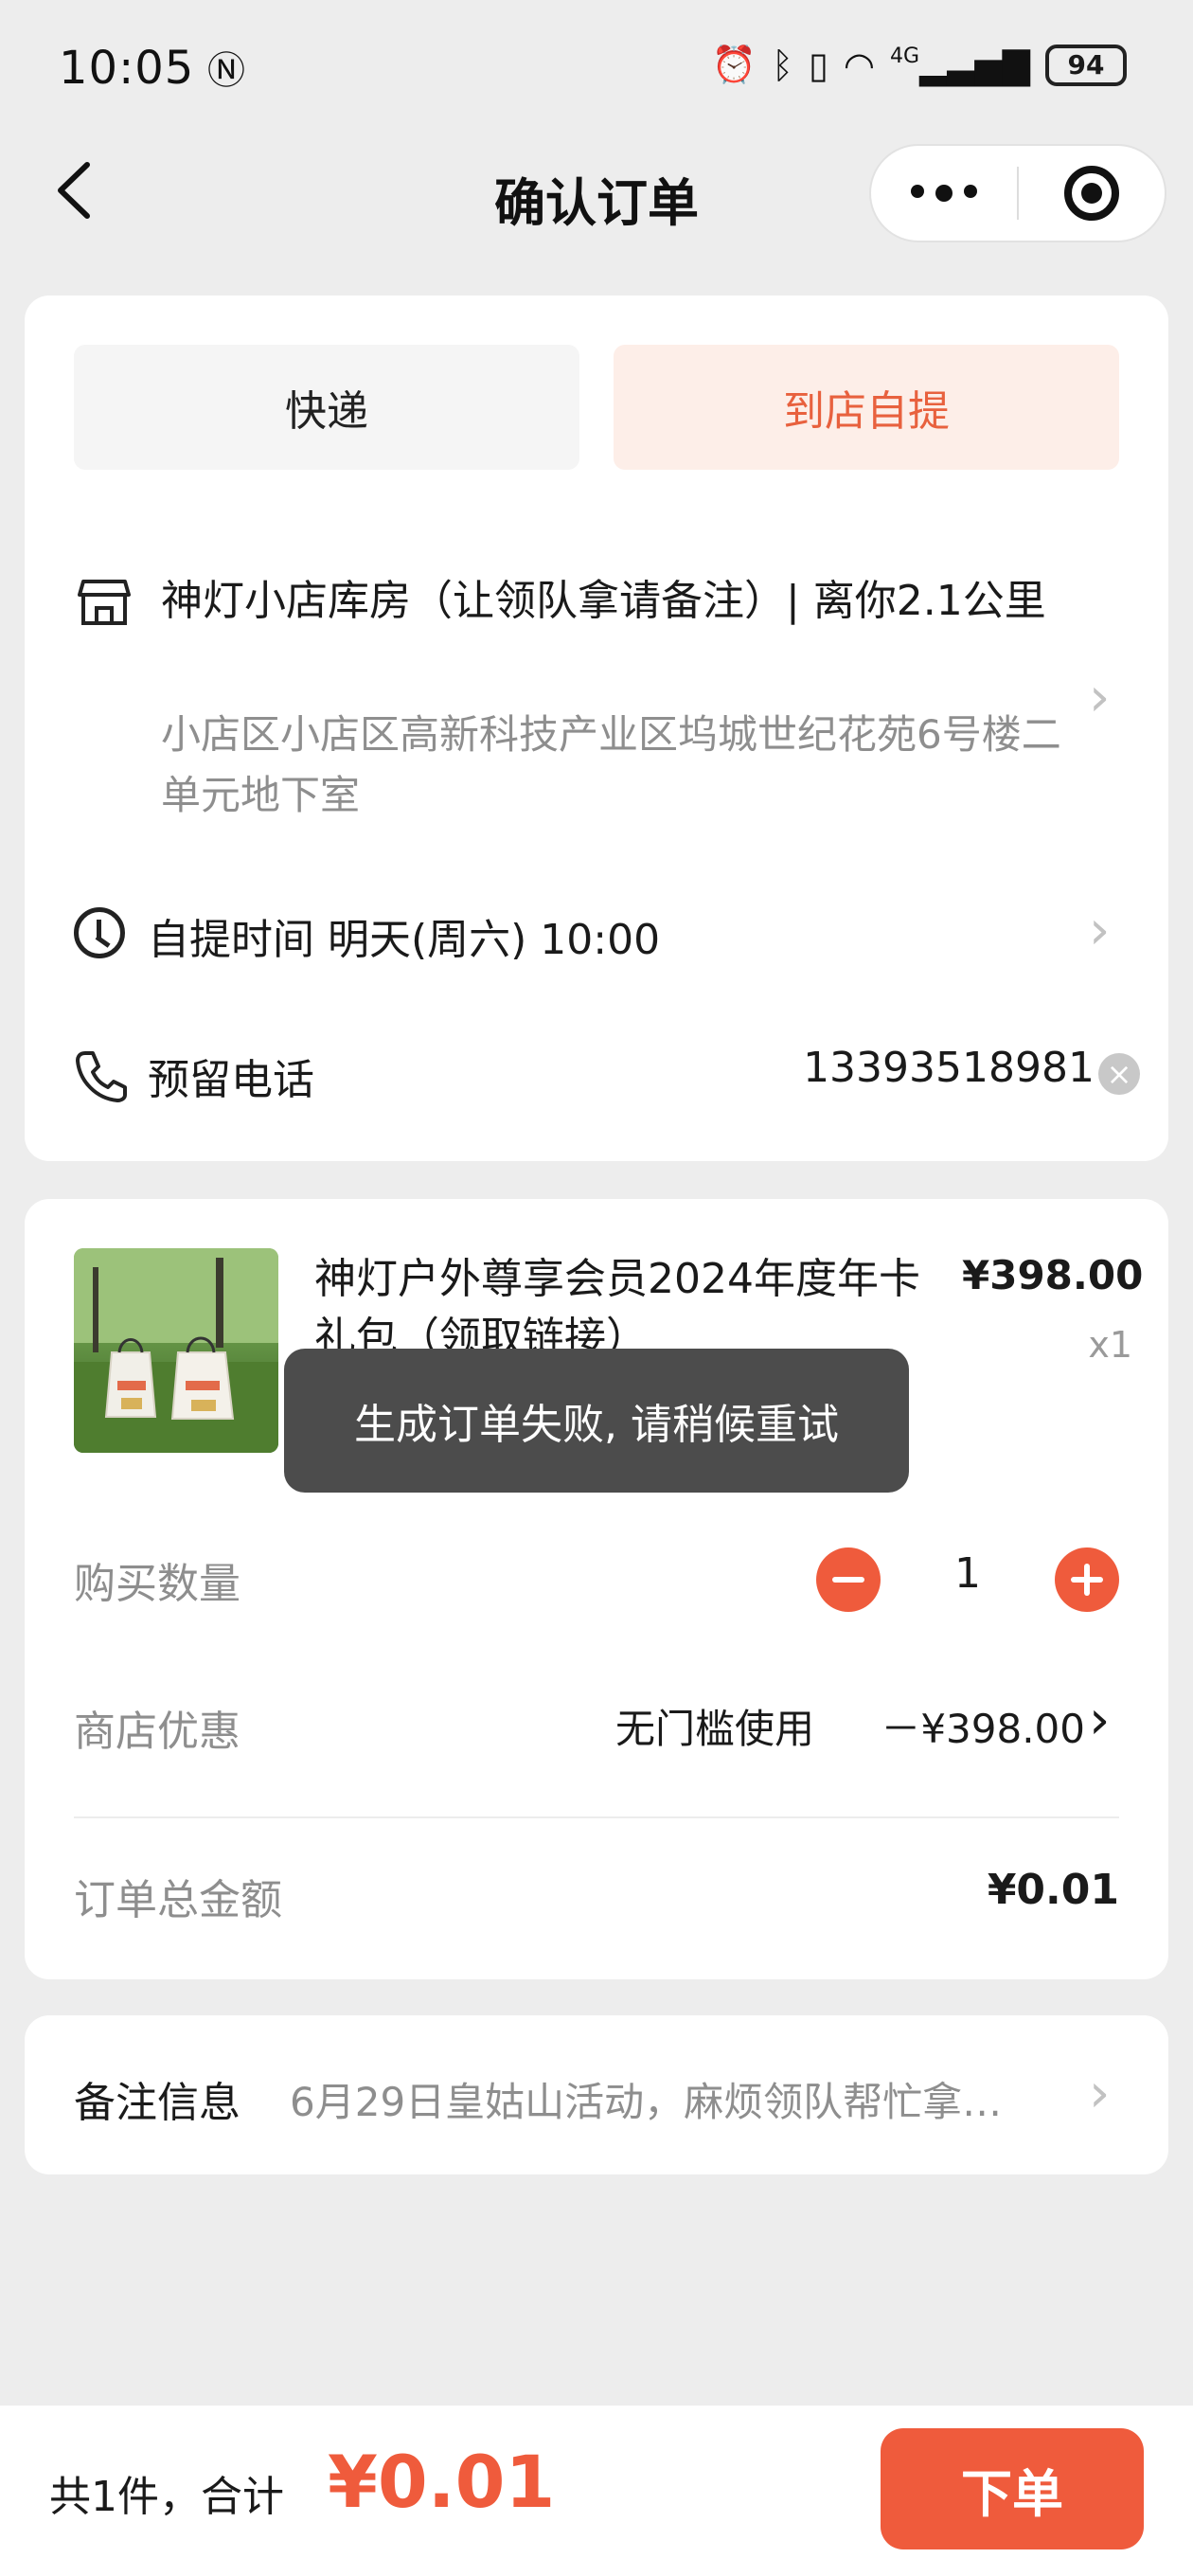 This screenshot has width=1193, height=2576. What do you see at coordinates (157, 1732) in the screenshot?
I see `discount-label: 商店优惠` at bounding box center [157, 1732].